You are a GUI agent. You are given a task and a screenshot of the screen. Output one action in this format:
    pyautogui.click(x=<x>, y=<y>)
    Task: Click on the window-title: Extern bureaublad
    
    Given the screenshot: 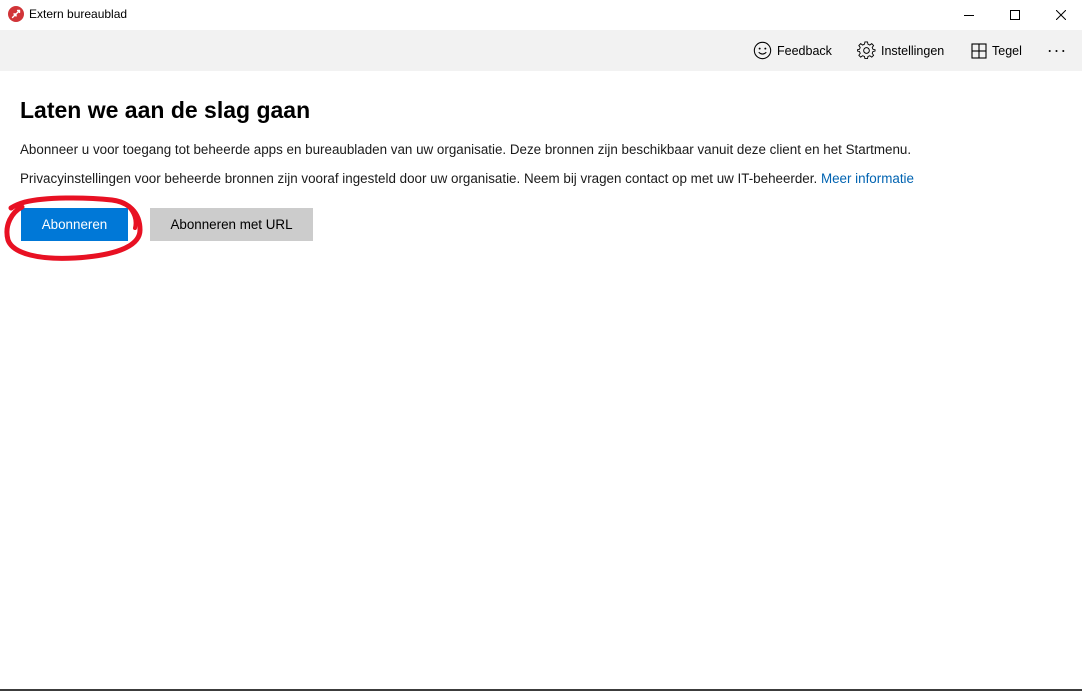 What is the action you would take?
    pyautogui.click(x=78, y=14)
    